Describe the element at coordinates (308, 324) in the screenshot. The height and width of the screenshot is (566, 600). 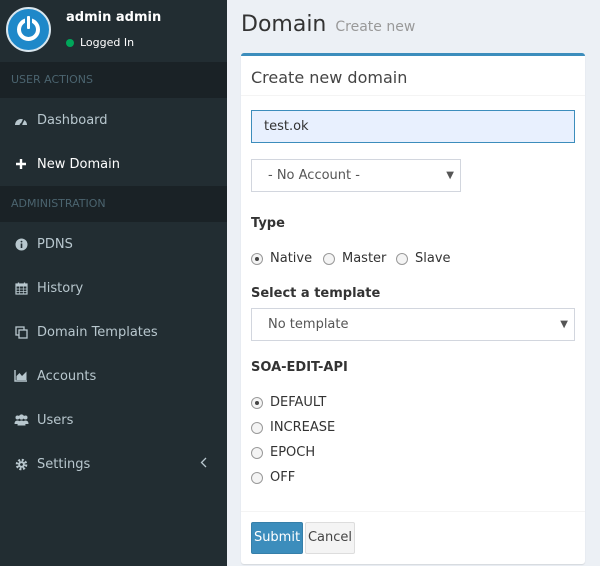
I see `template-select-value: No template` at that location.